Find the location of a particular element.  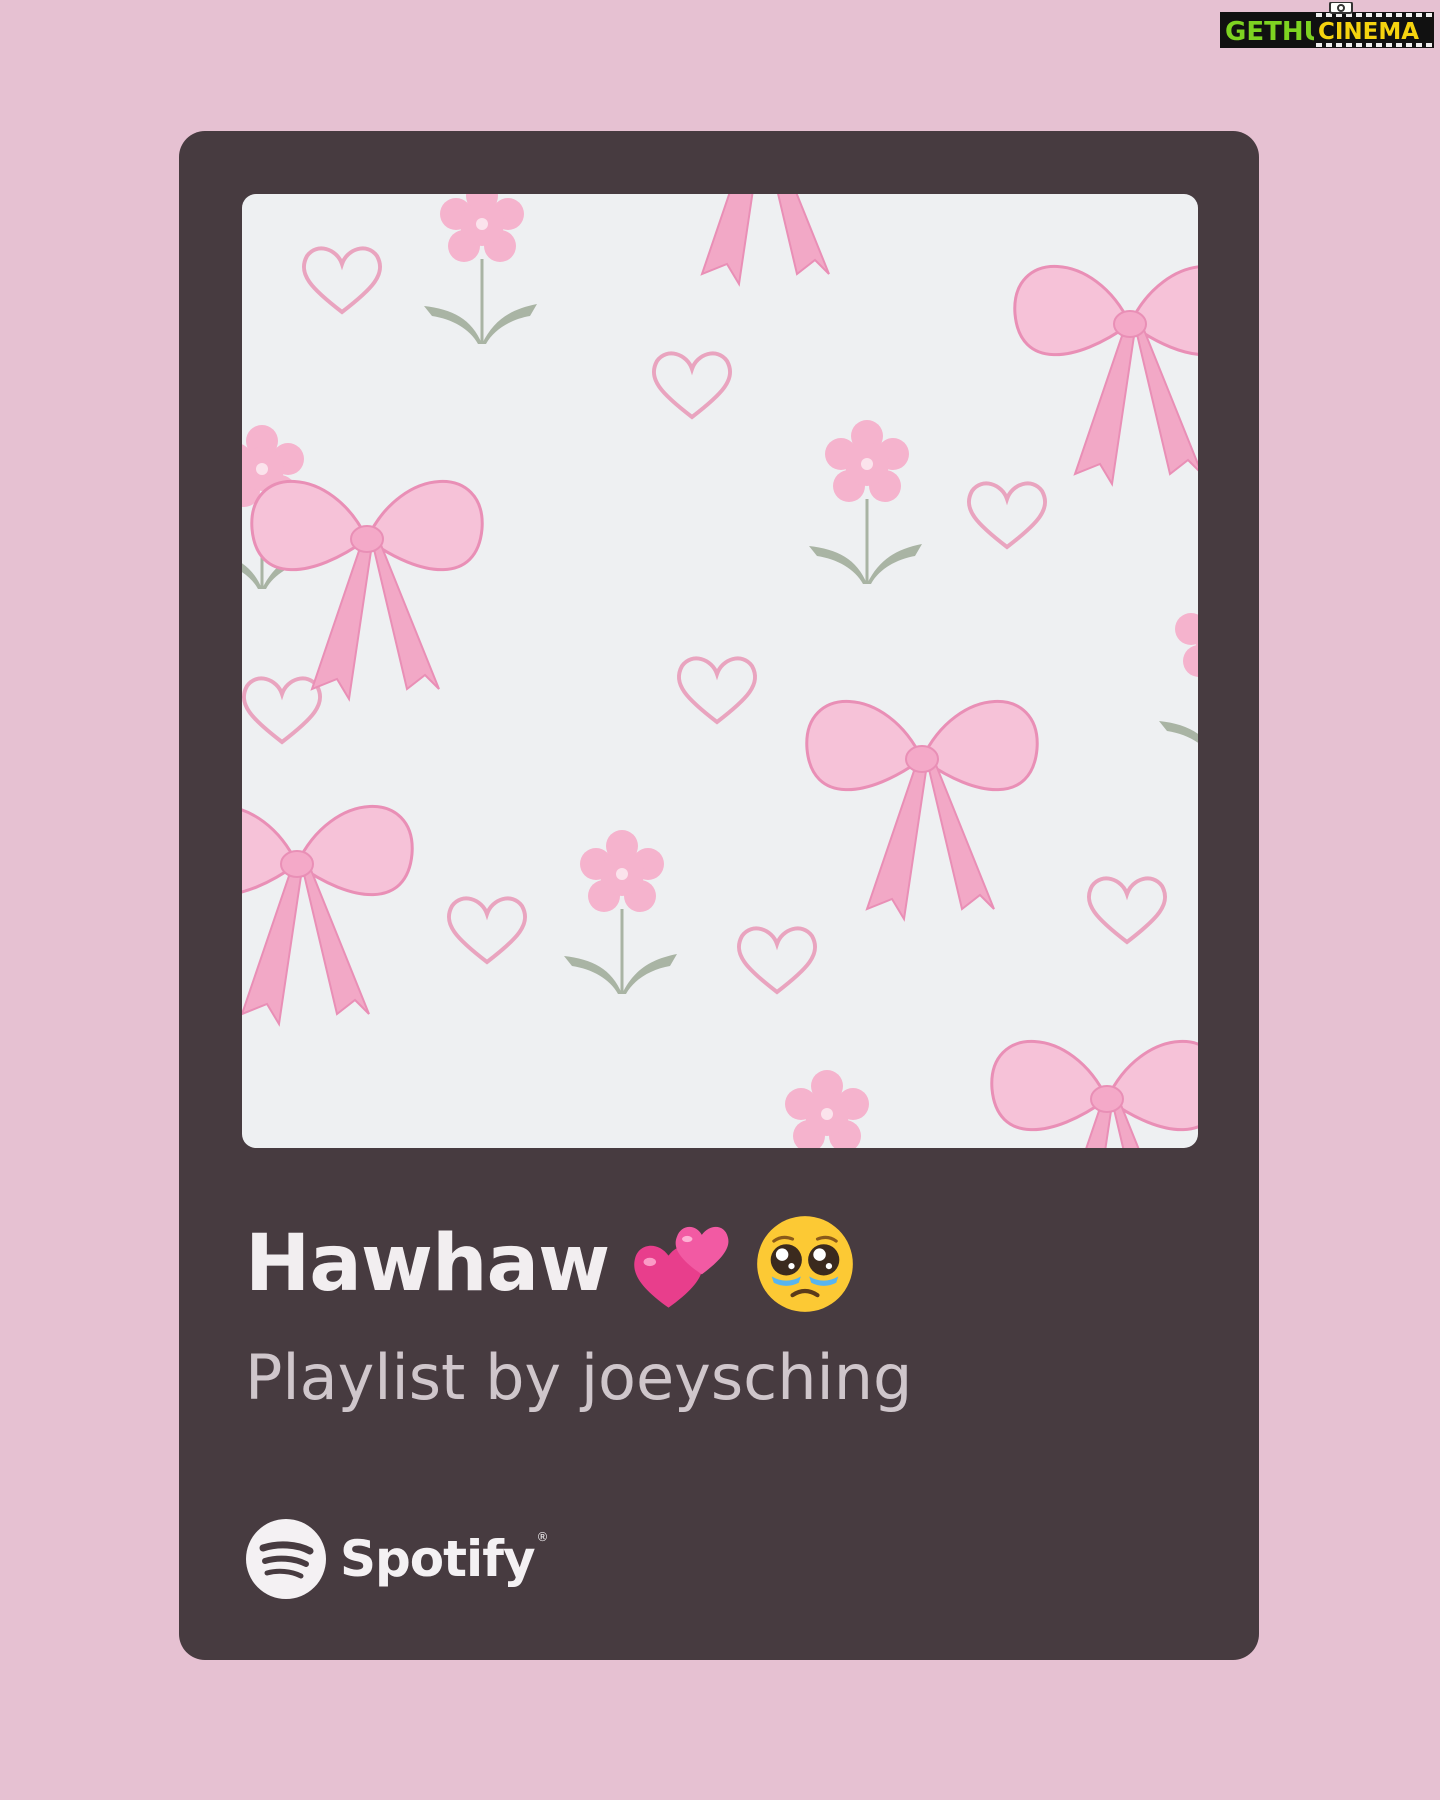

spotify-logo-icon is located at coordinates (286, 1559).